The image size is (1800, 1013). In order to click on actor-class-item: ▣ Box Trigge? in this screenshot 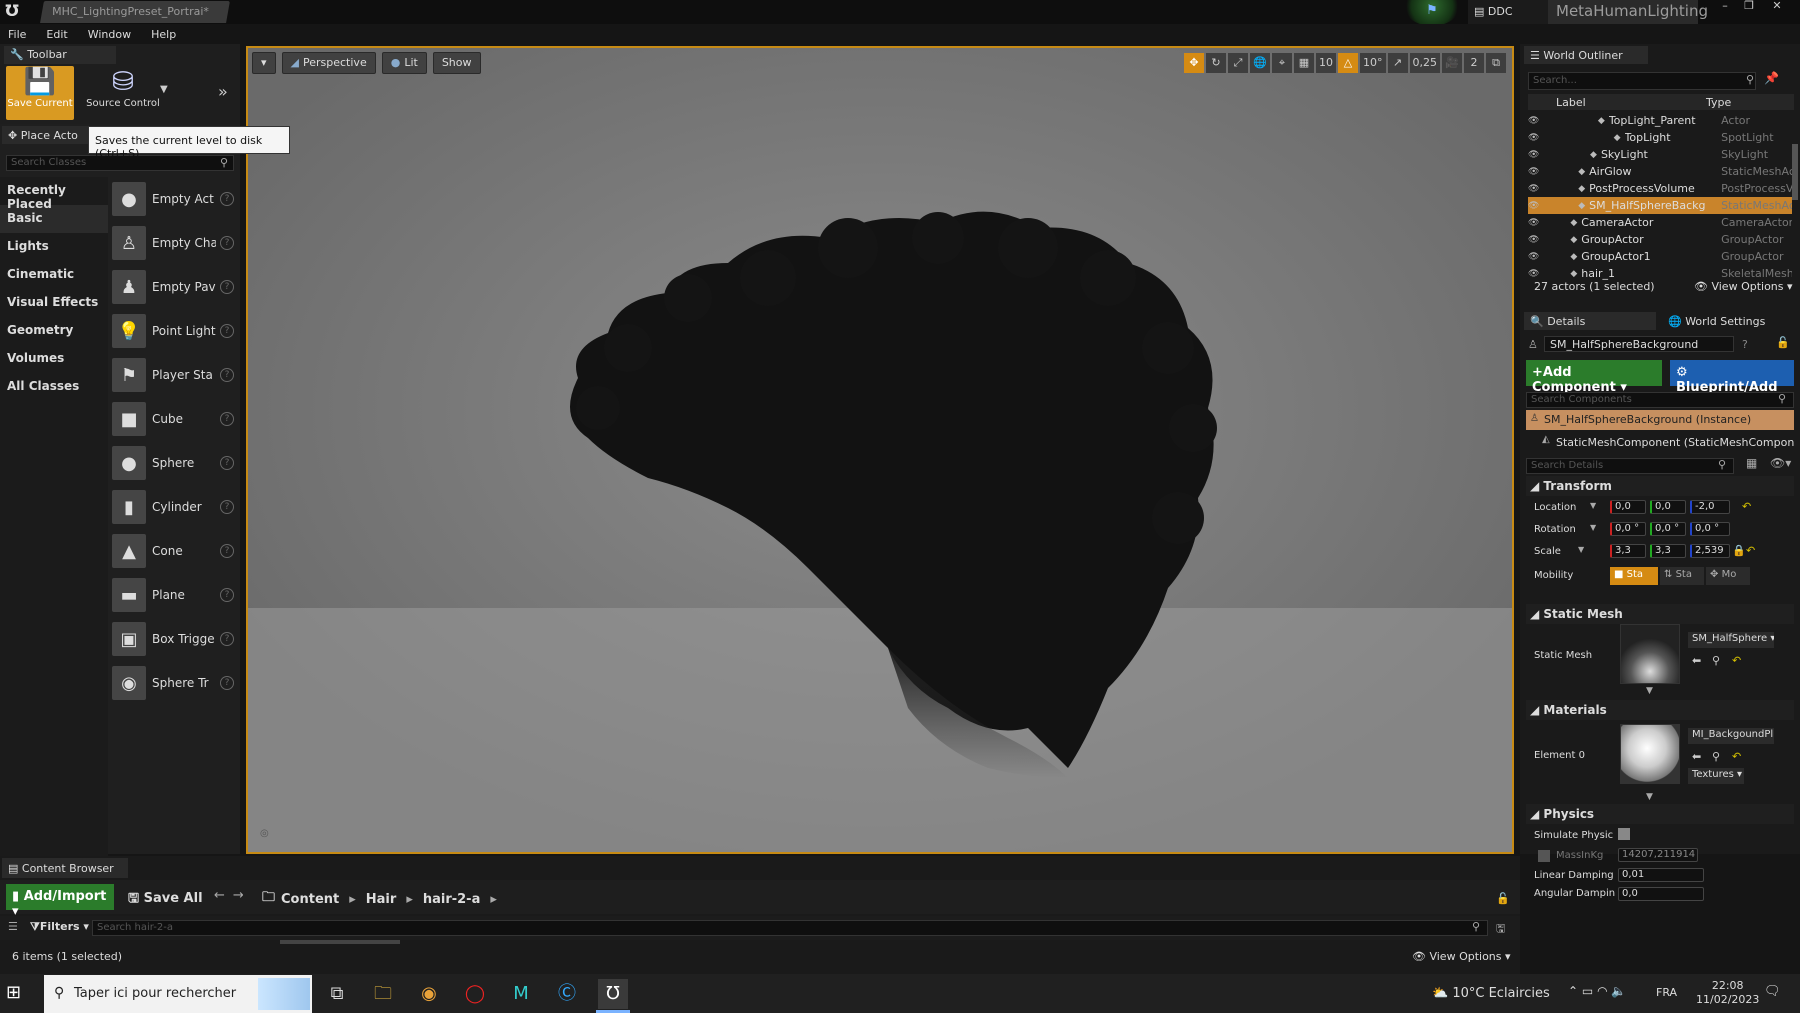, I will do `click(175, 639)`.